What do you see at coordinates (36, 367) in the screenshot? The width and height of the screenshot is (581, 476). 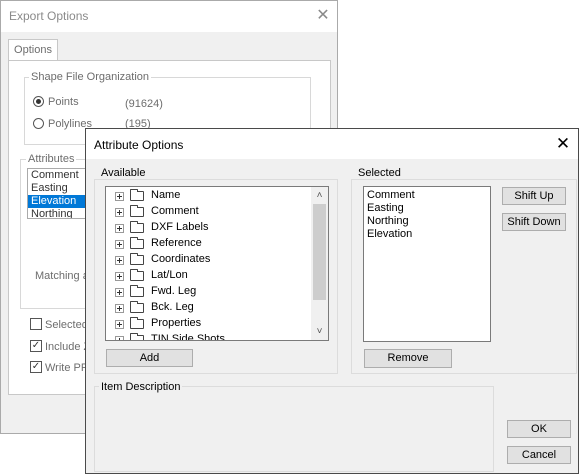 I see `write-pr-checkbox: ✓` at bounding box center [36, 367].